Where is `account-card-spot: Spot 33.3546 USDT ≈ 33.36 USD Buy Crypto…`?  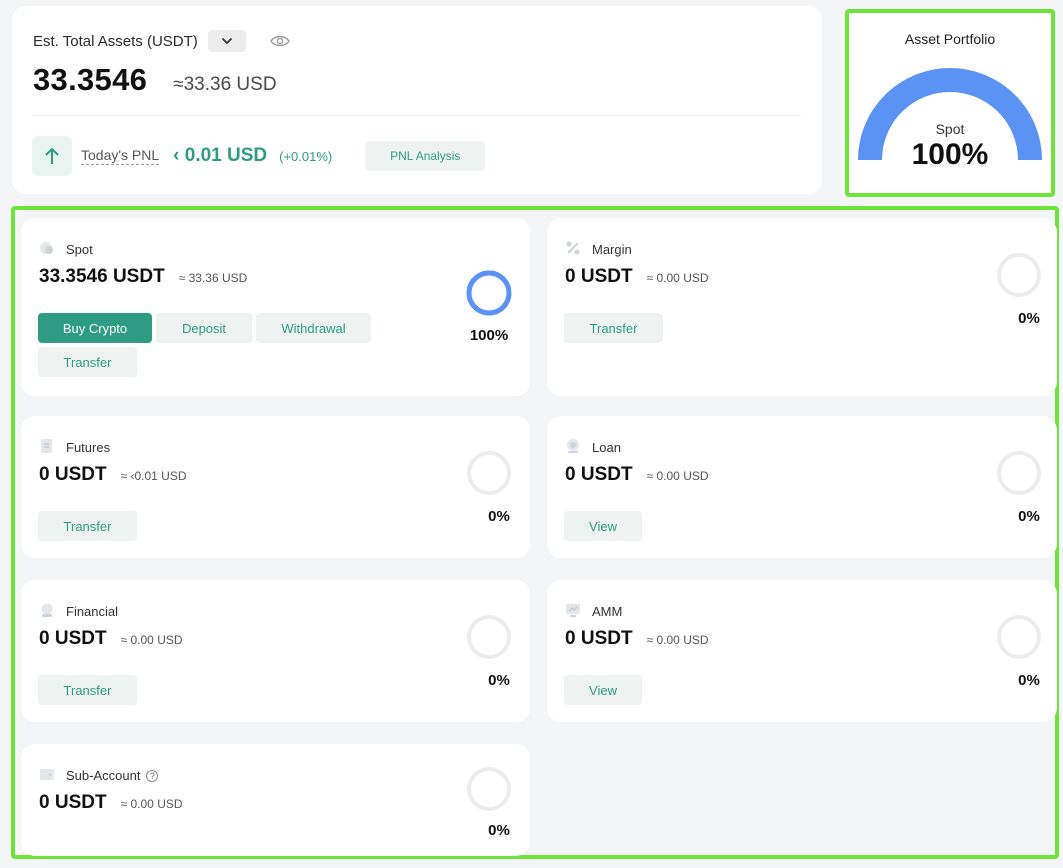
account-card-spot: Spot 33.3546 USDT ≈ 33.36 USD Buy Crypto… is located at coordinates (275, 307).